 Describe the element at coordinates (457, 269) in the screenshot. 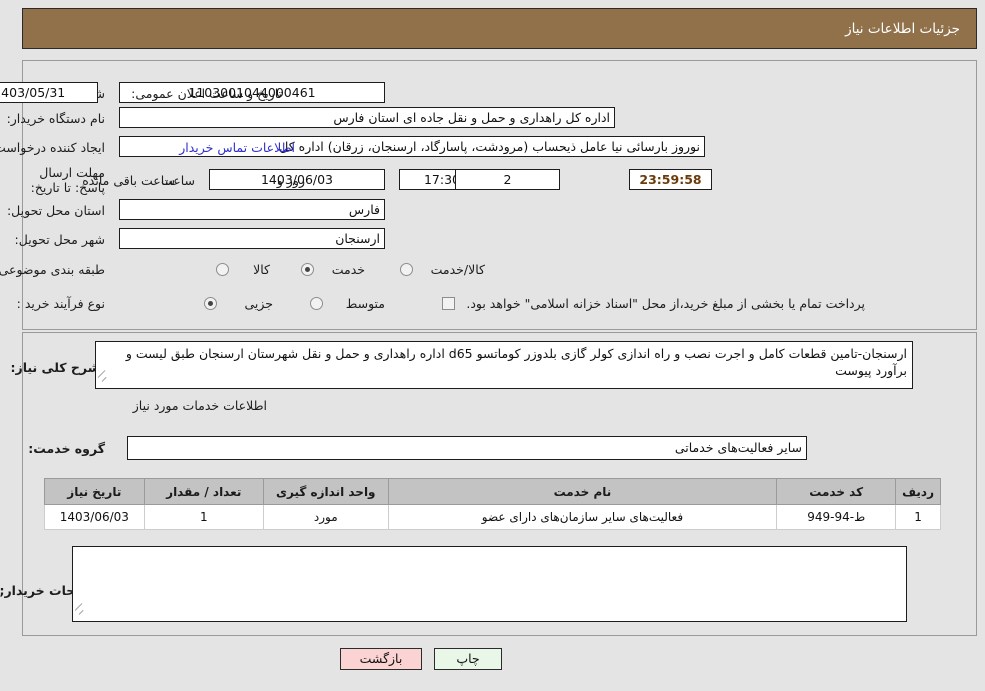

I see `radio-label-kala-khedmat: کالا/خدمت` at that location.